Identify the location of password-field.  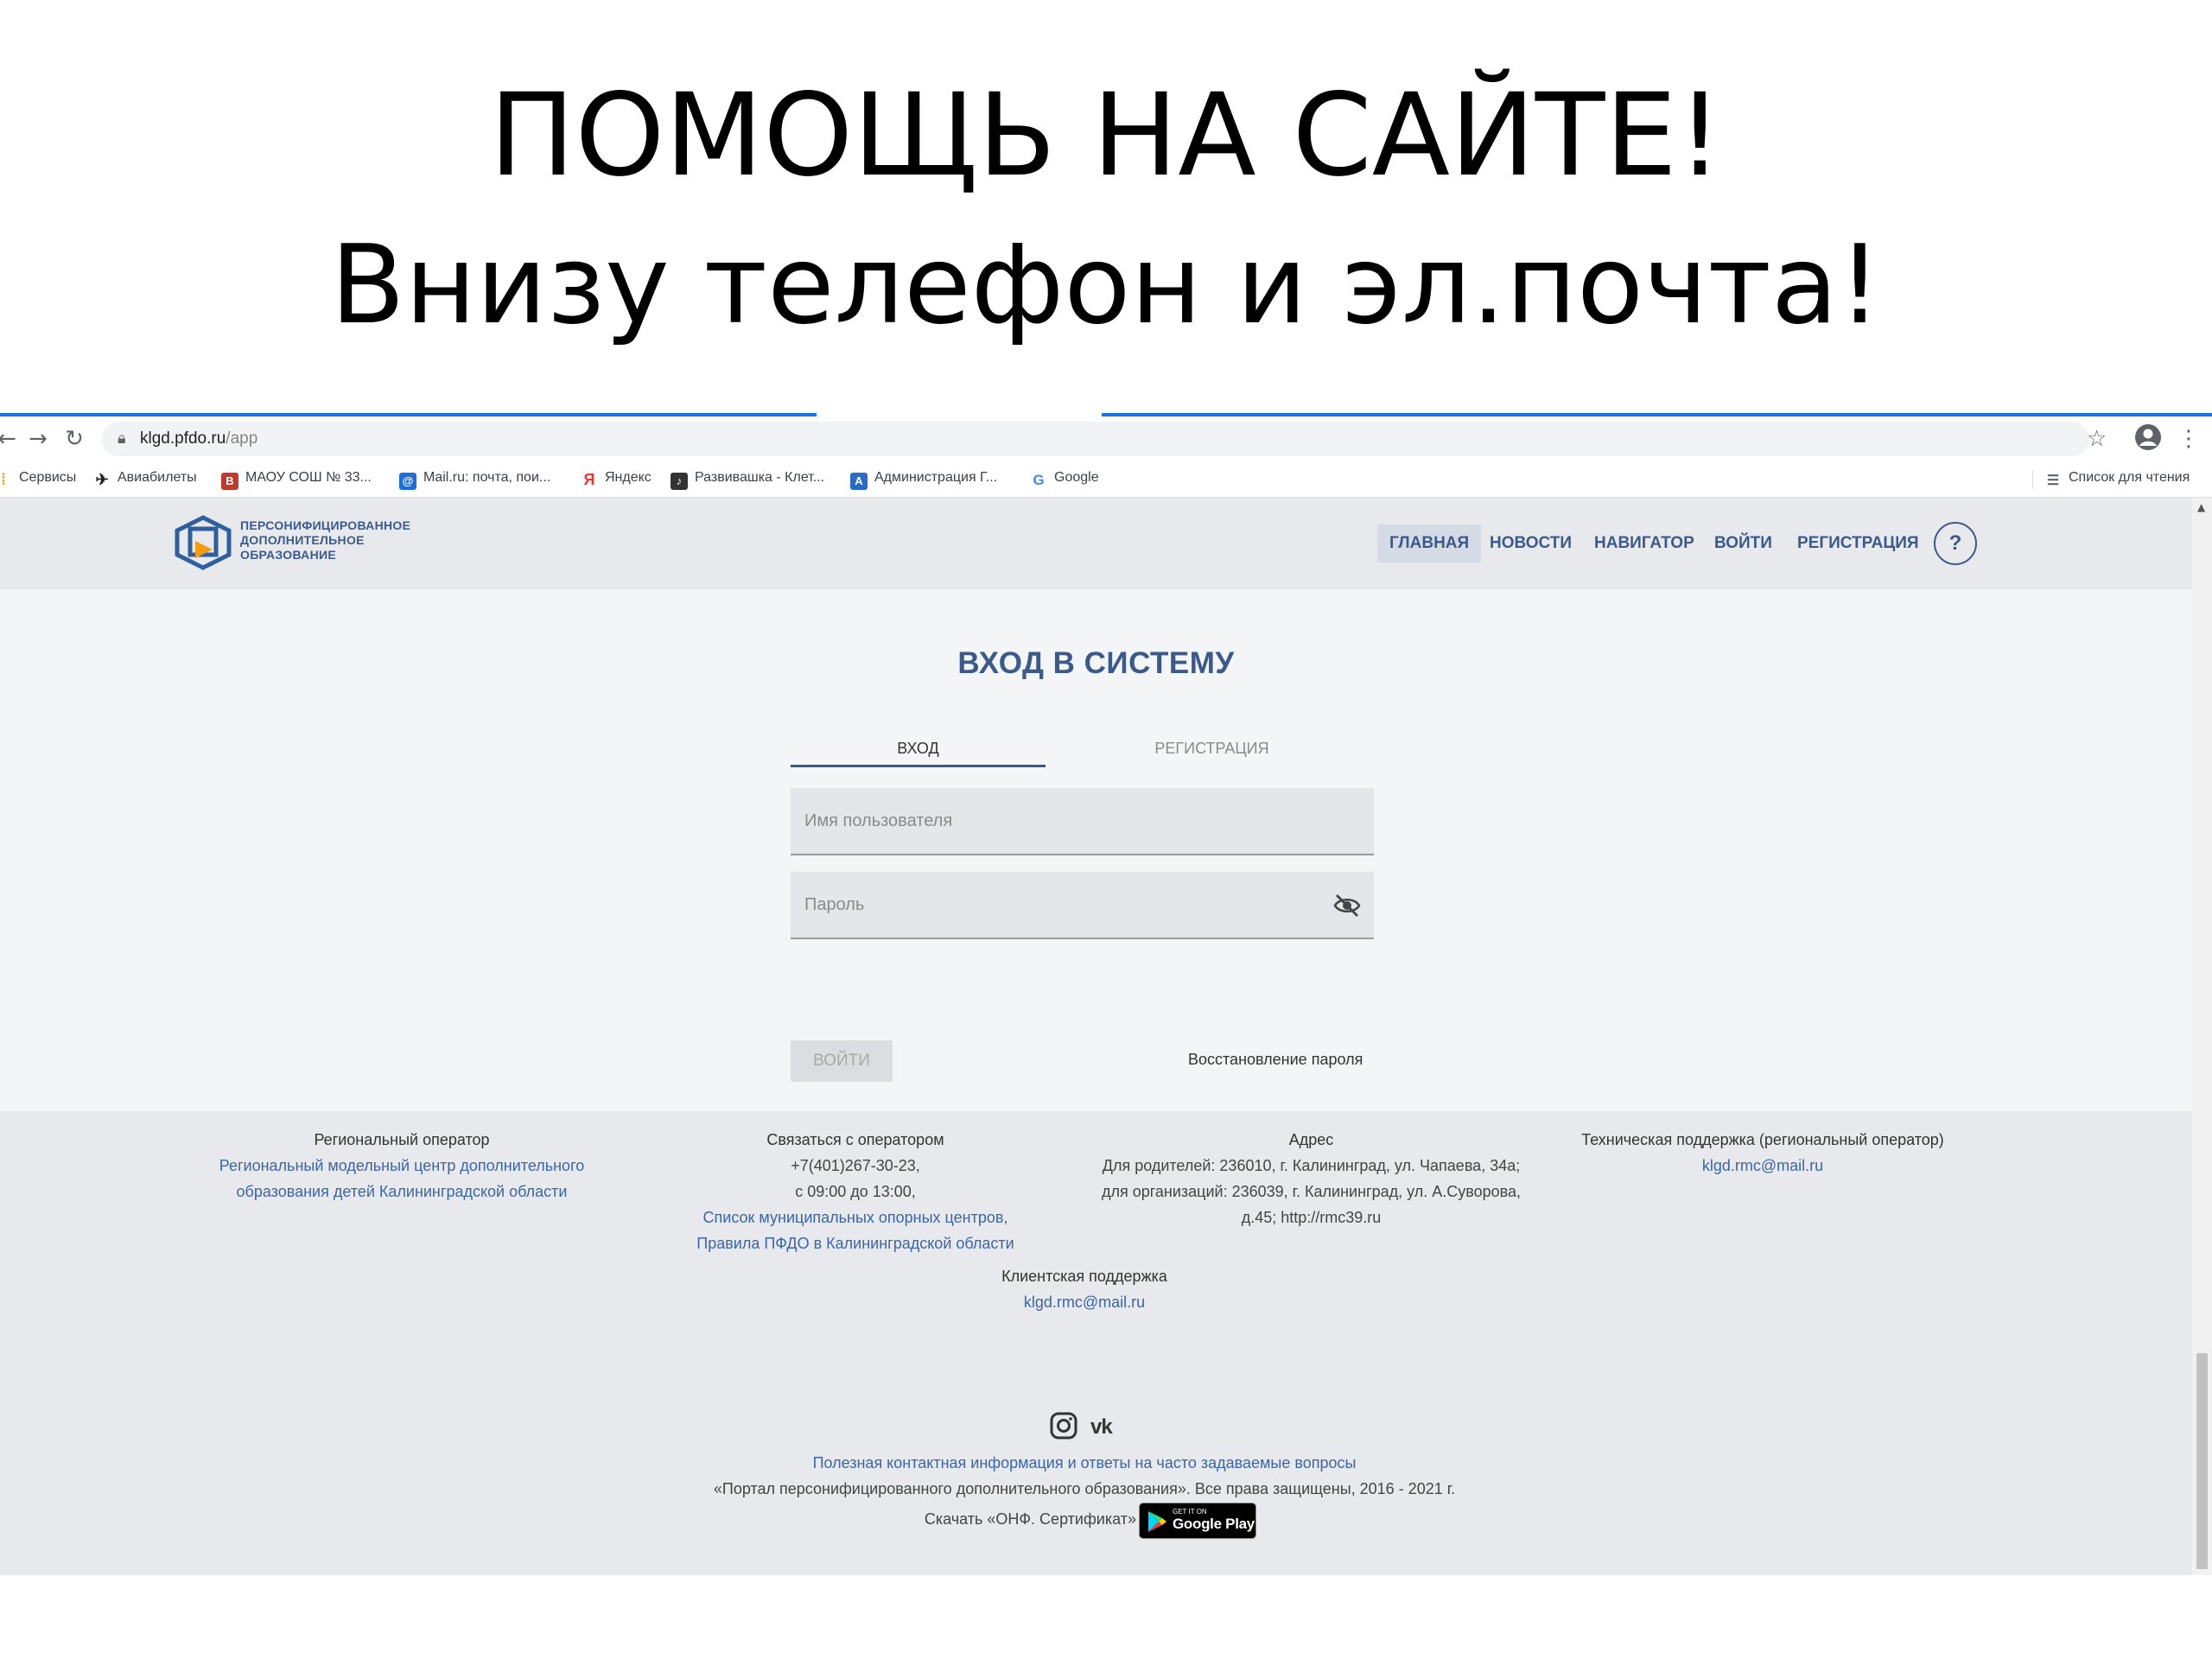
(1082, 905).